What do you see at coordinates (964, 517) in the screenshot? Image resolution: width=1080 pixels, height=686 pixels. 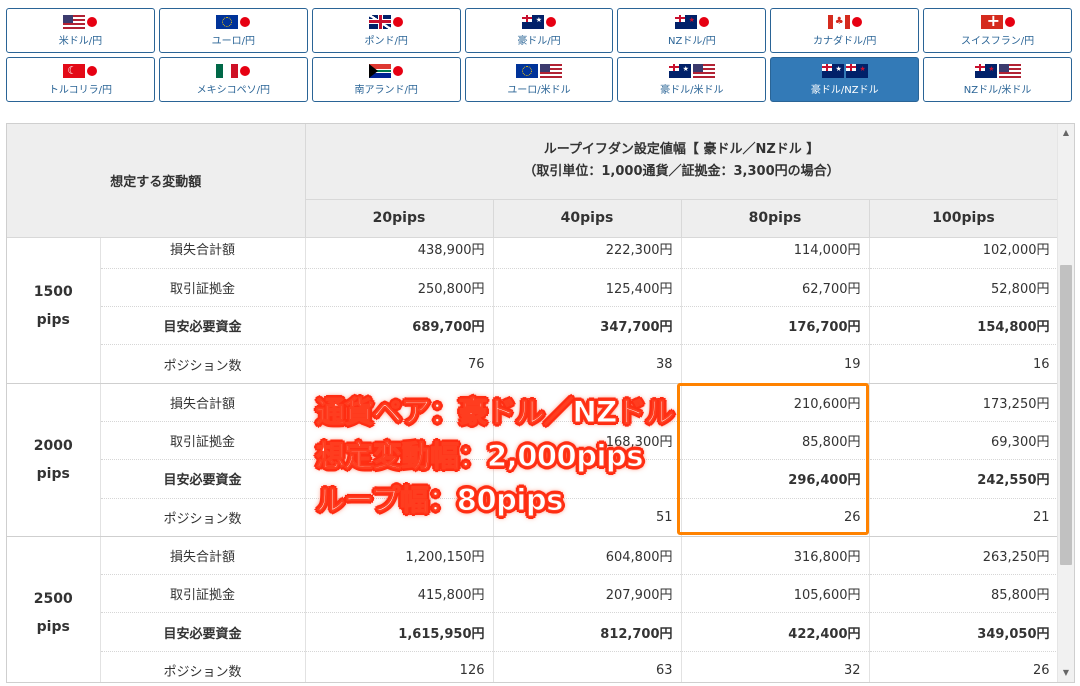 I see `table-cell: 21` at bounding box center [964, 517].